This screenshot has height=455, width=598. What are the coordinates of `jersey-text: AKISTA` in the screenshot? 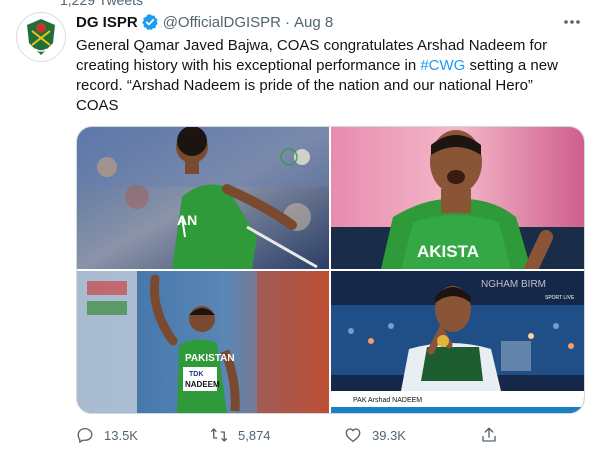 It's located at (448, 251).